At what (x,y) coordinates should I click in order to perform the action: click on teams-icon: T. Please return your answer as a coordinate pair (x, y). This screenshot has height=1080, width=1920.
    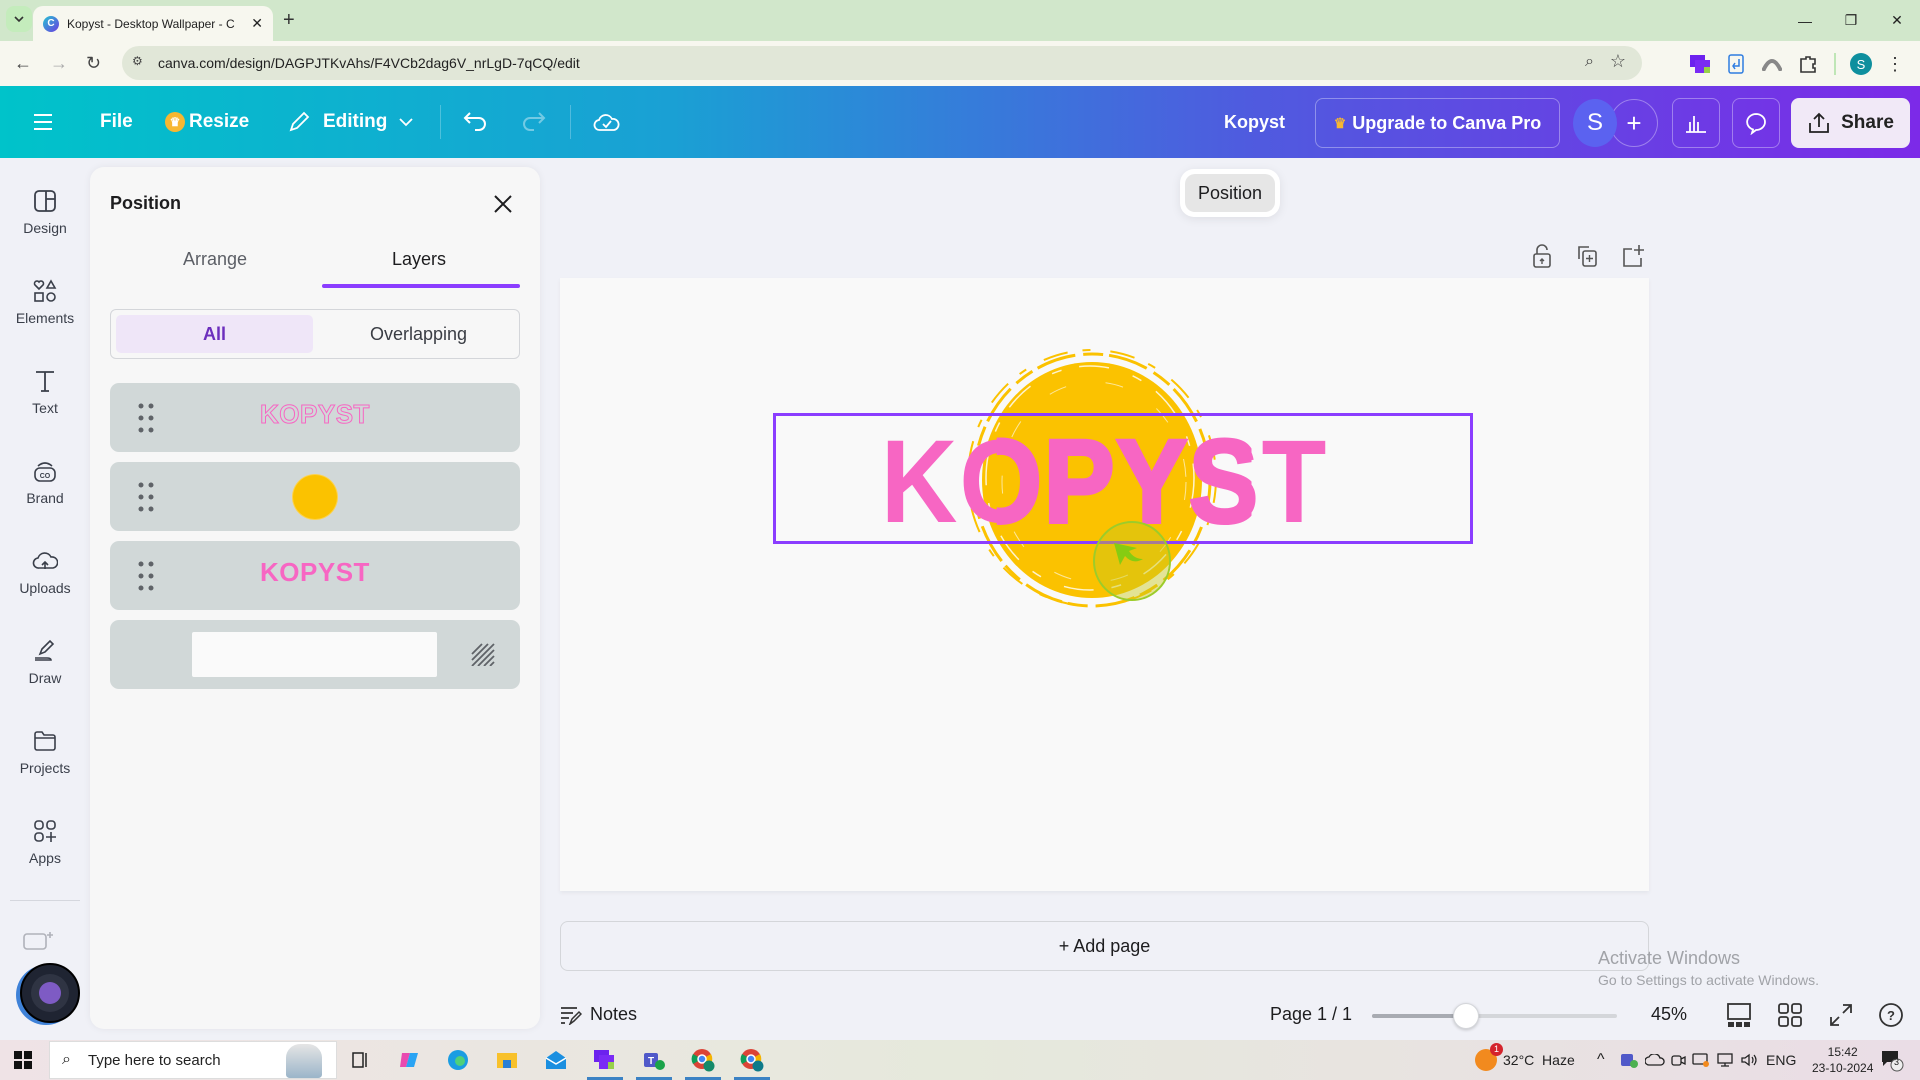
    Looking at the image, I should click on (654, 1062).